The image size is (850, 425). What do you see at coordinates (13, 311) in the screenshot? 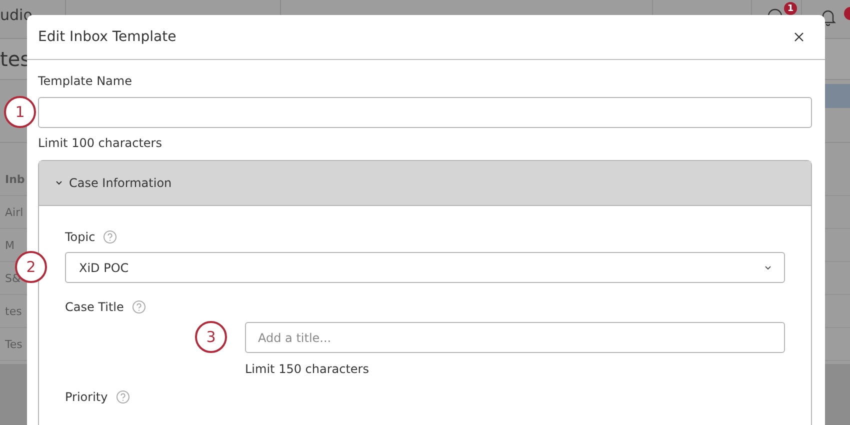
I see `list-item: tes` at bounding box center [13, 311].